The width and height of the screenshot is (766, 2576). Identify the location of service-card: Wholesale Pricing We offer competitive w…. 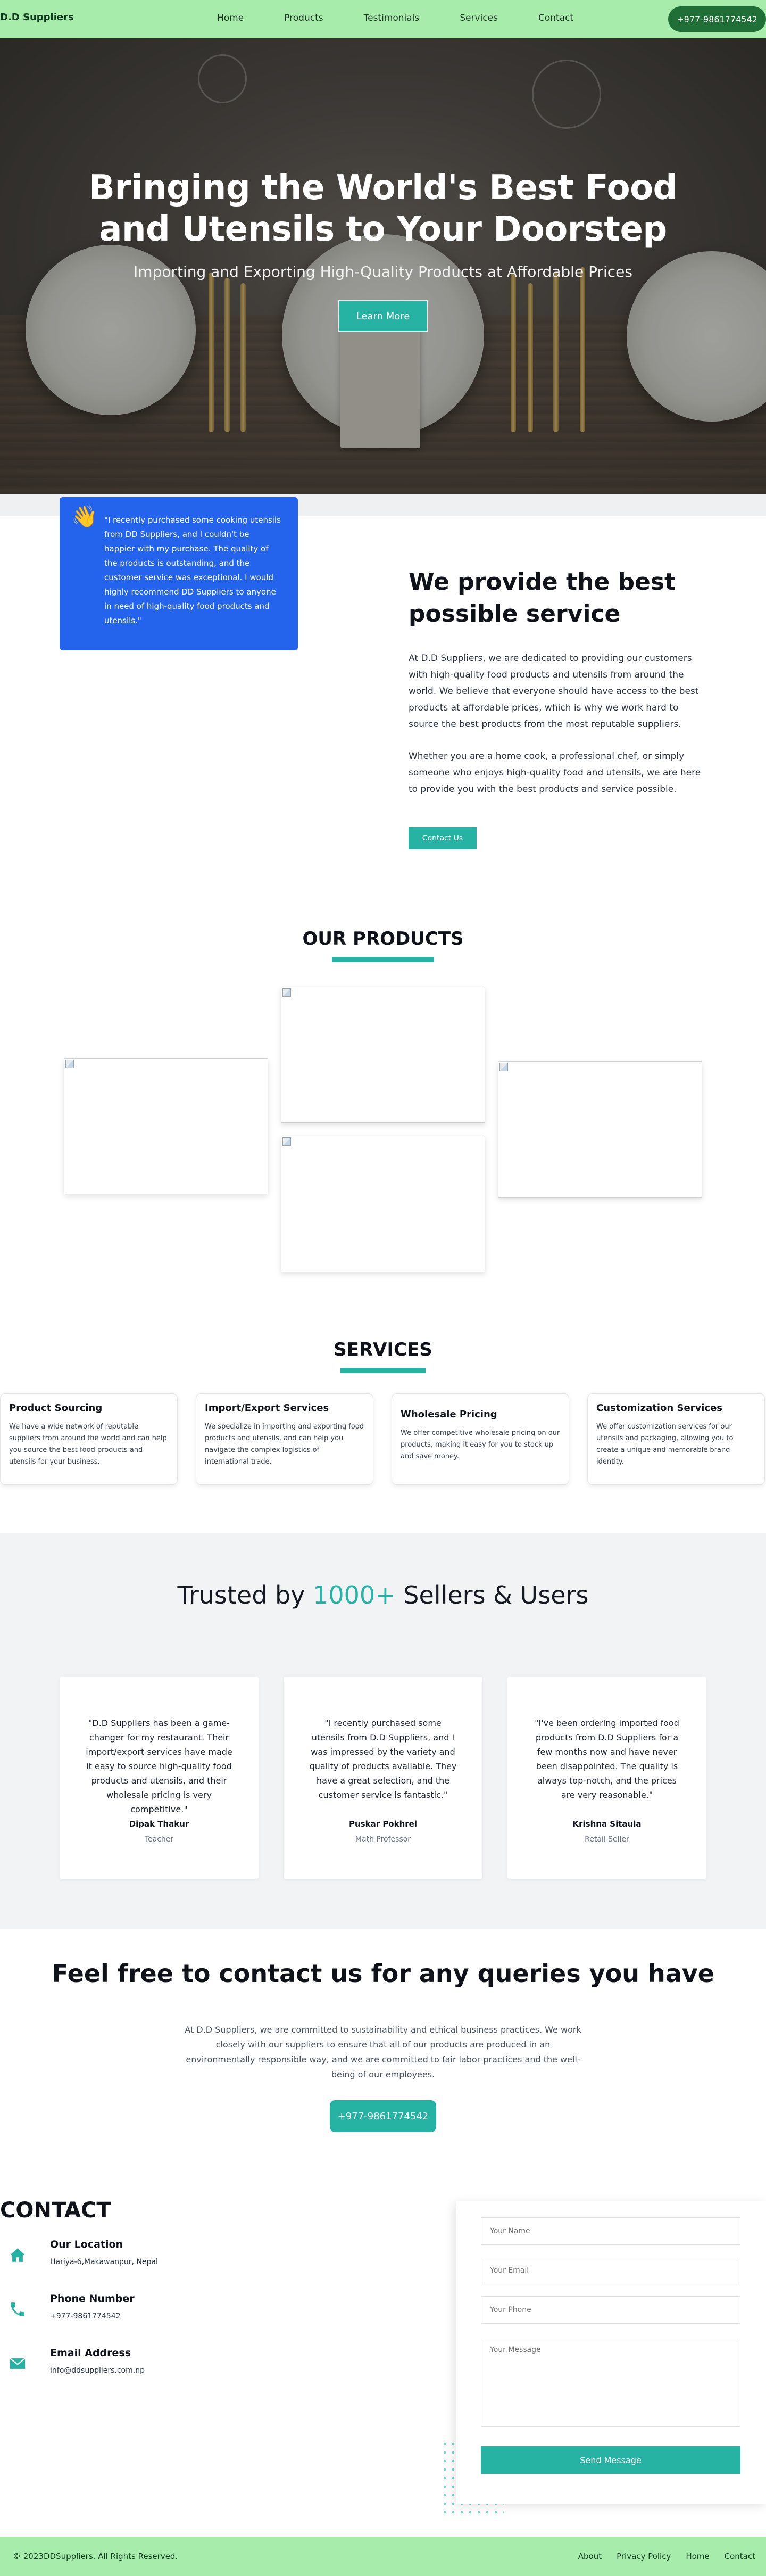
(480, 1439).